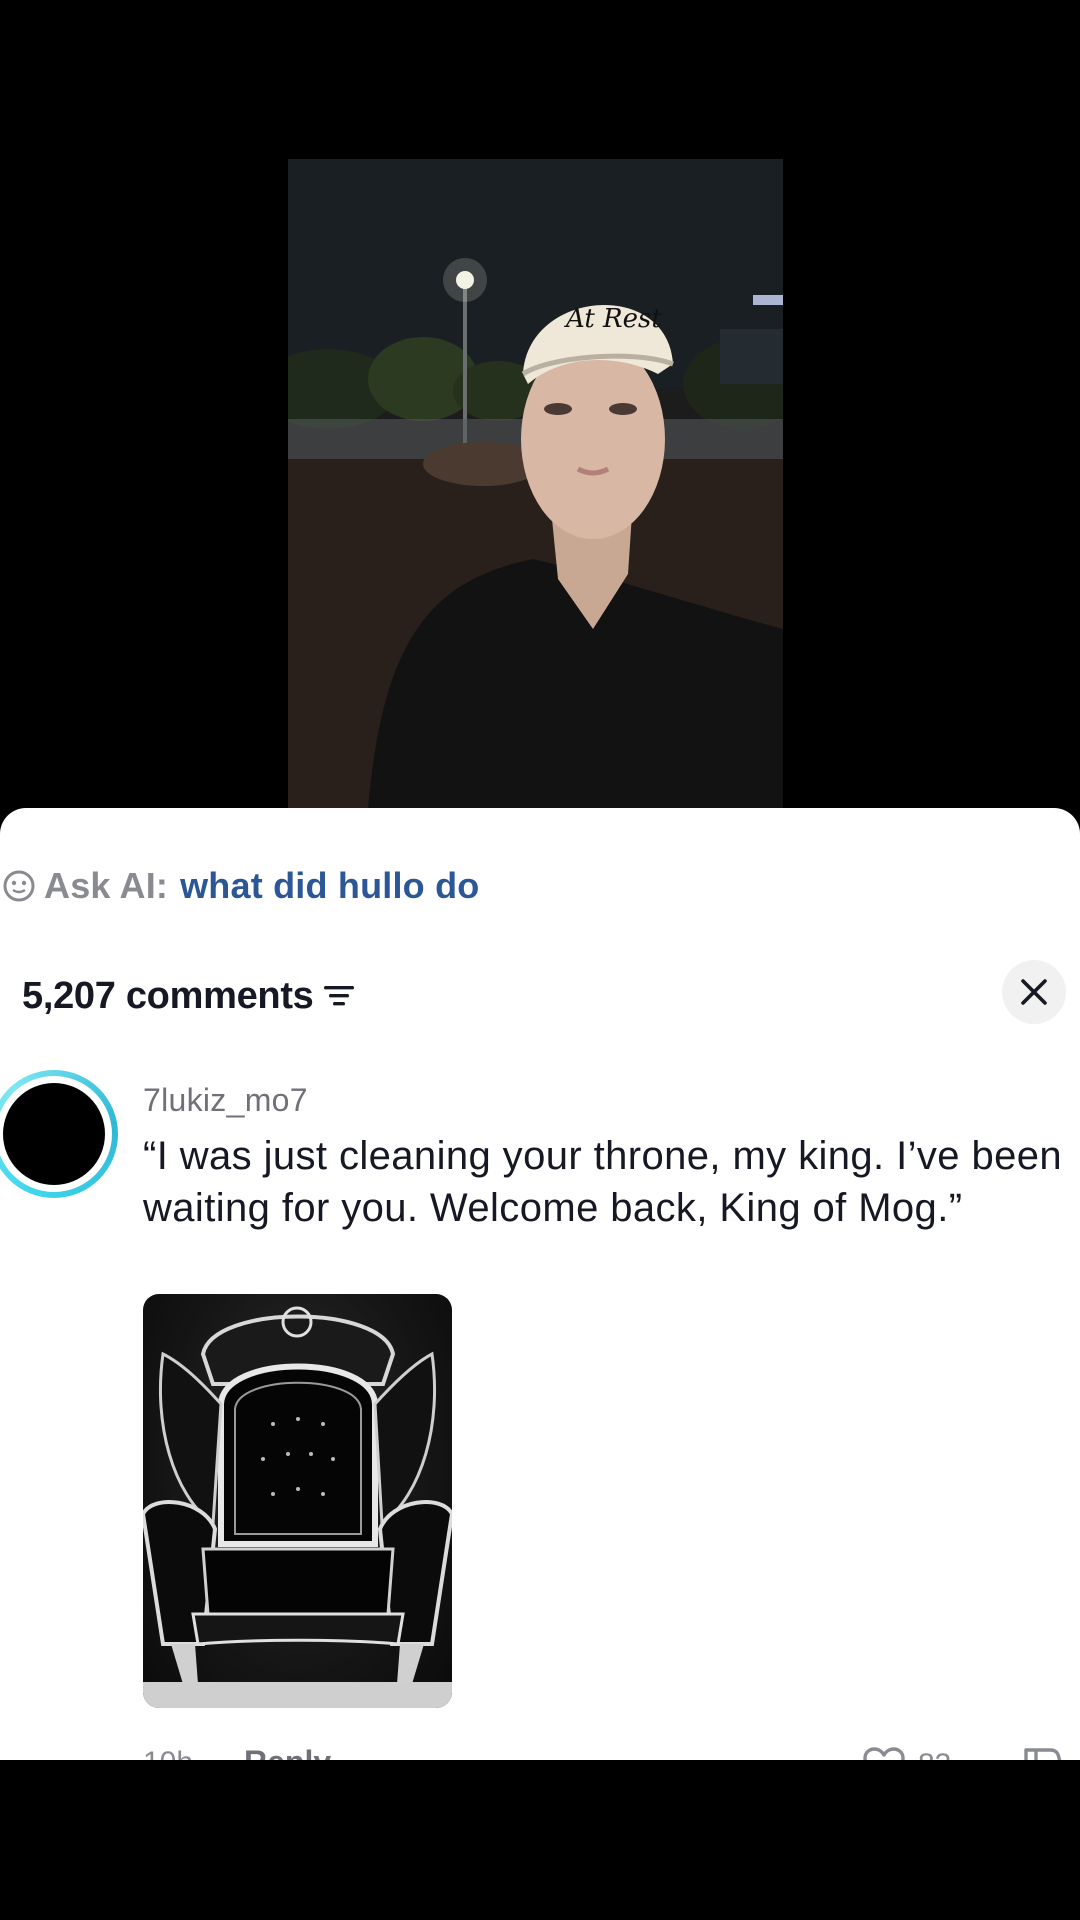  What do you see at coordinates (287, 1752) in the screenshot?
I see `reply-button: Reply` at bounding box center [287, 1752].